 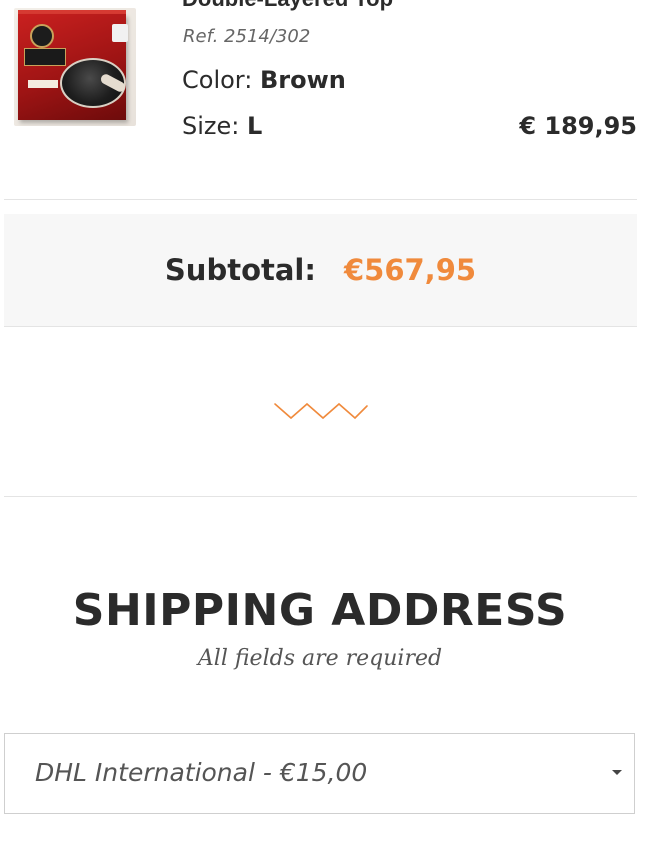 What do you see at coordinates (302, 80) in the screenshot?
I see `color-value: Brown` at bounding box center [302, 80].